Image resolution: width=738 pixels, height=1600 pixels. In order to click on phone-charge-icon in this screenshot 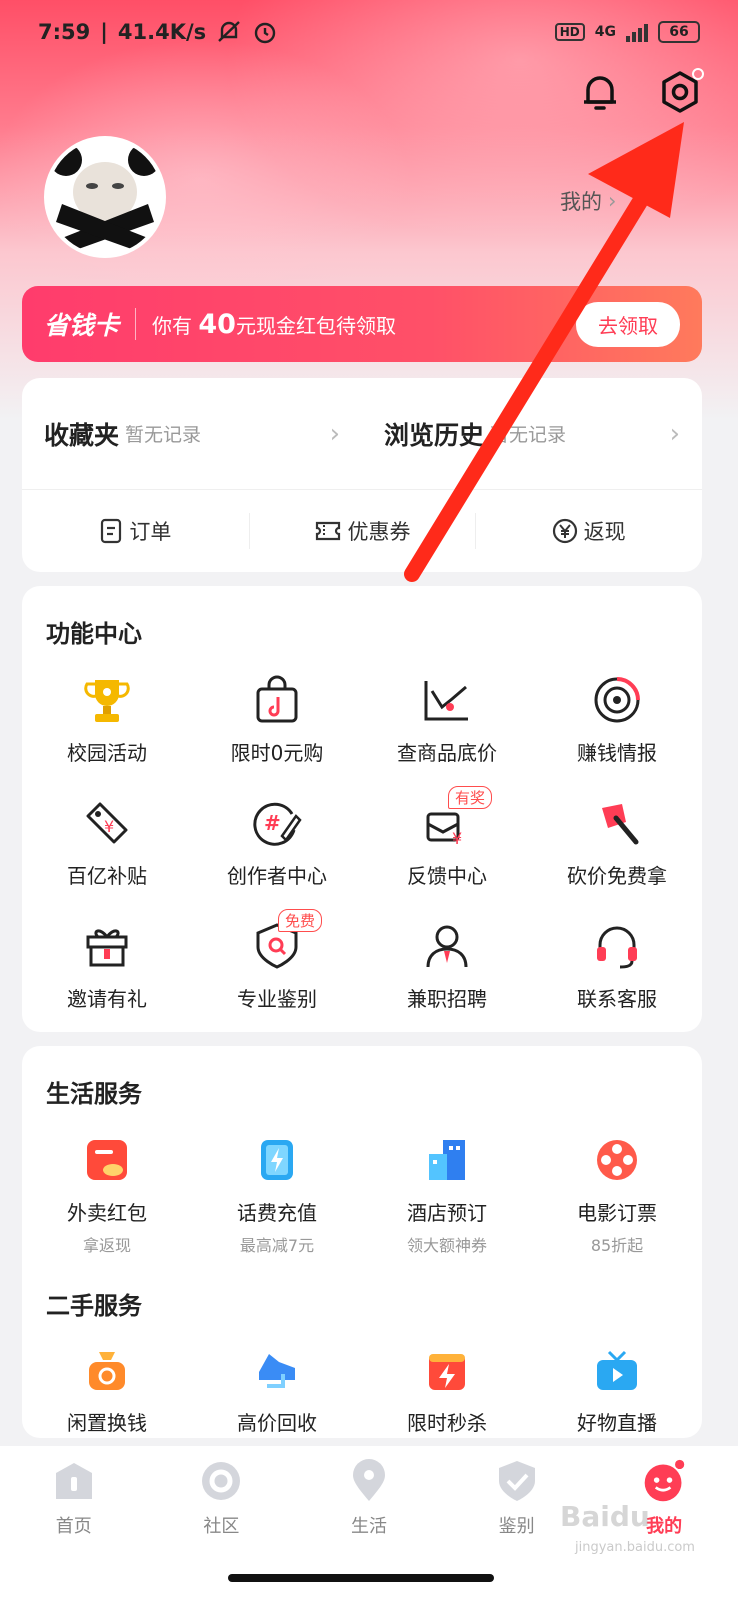, I will do `click(277, 1160)`.